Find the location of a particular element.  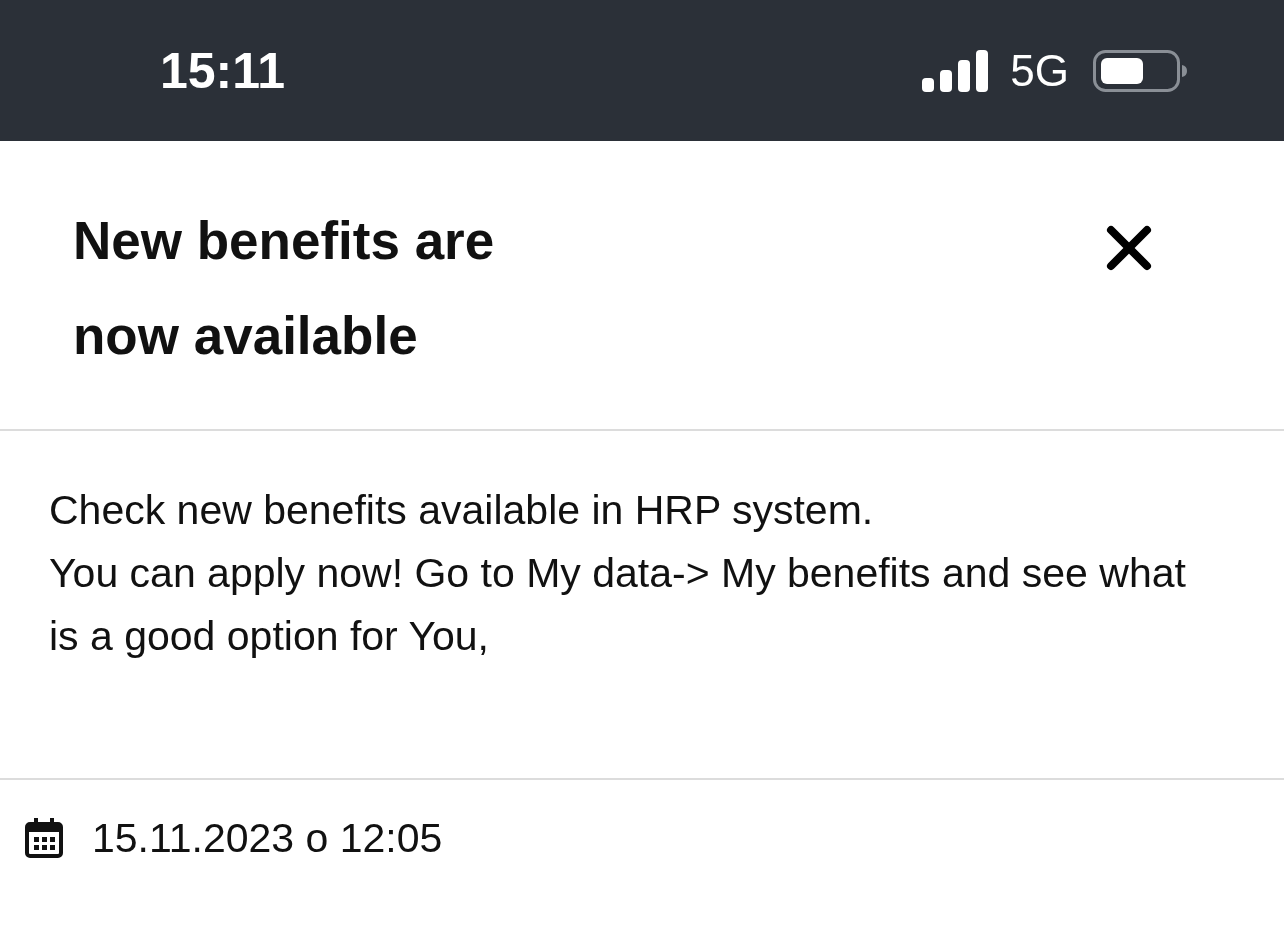

network-label: 5G is located at coordinates (1039, 70).